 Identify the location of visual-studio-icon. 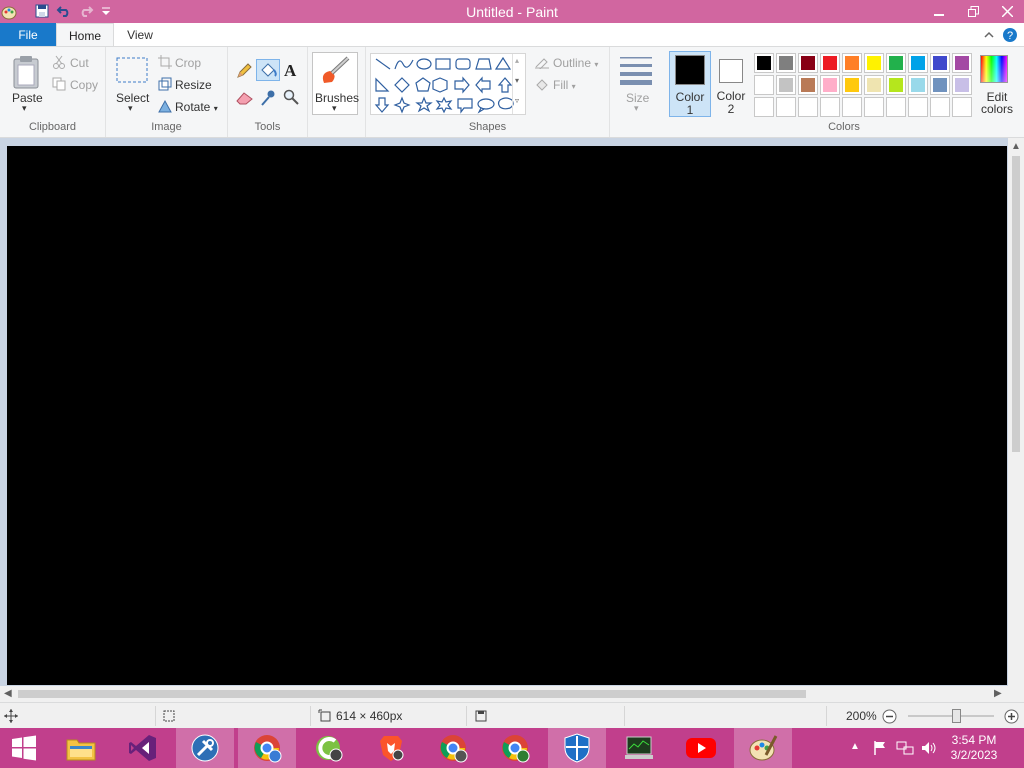
(143, 748).